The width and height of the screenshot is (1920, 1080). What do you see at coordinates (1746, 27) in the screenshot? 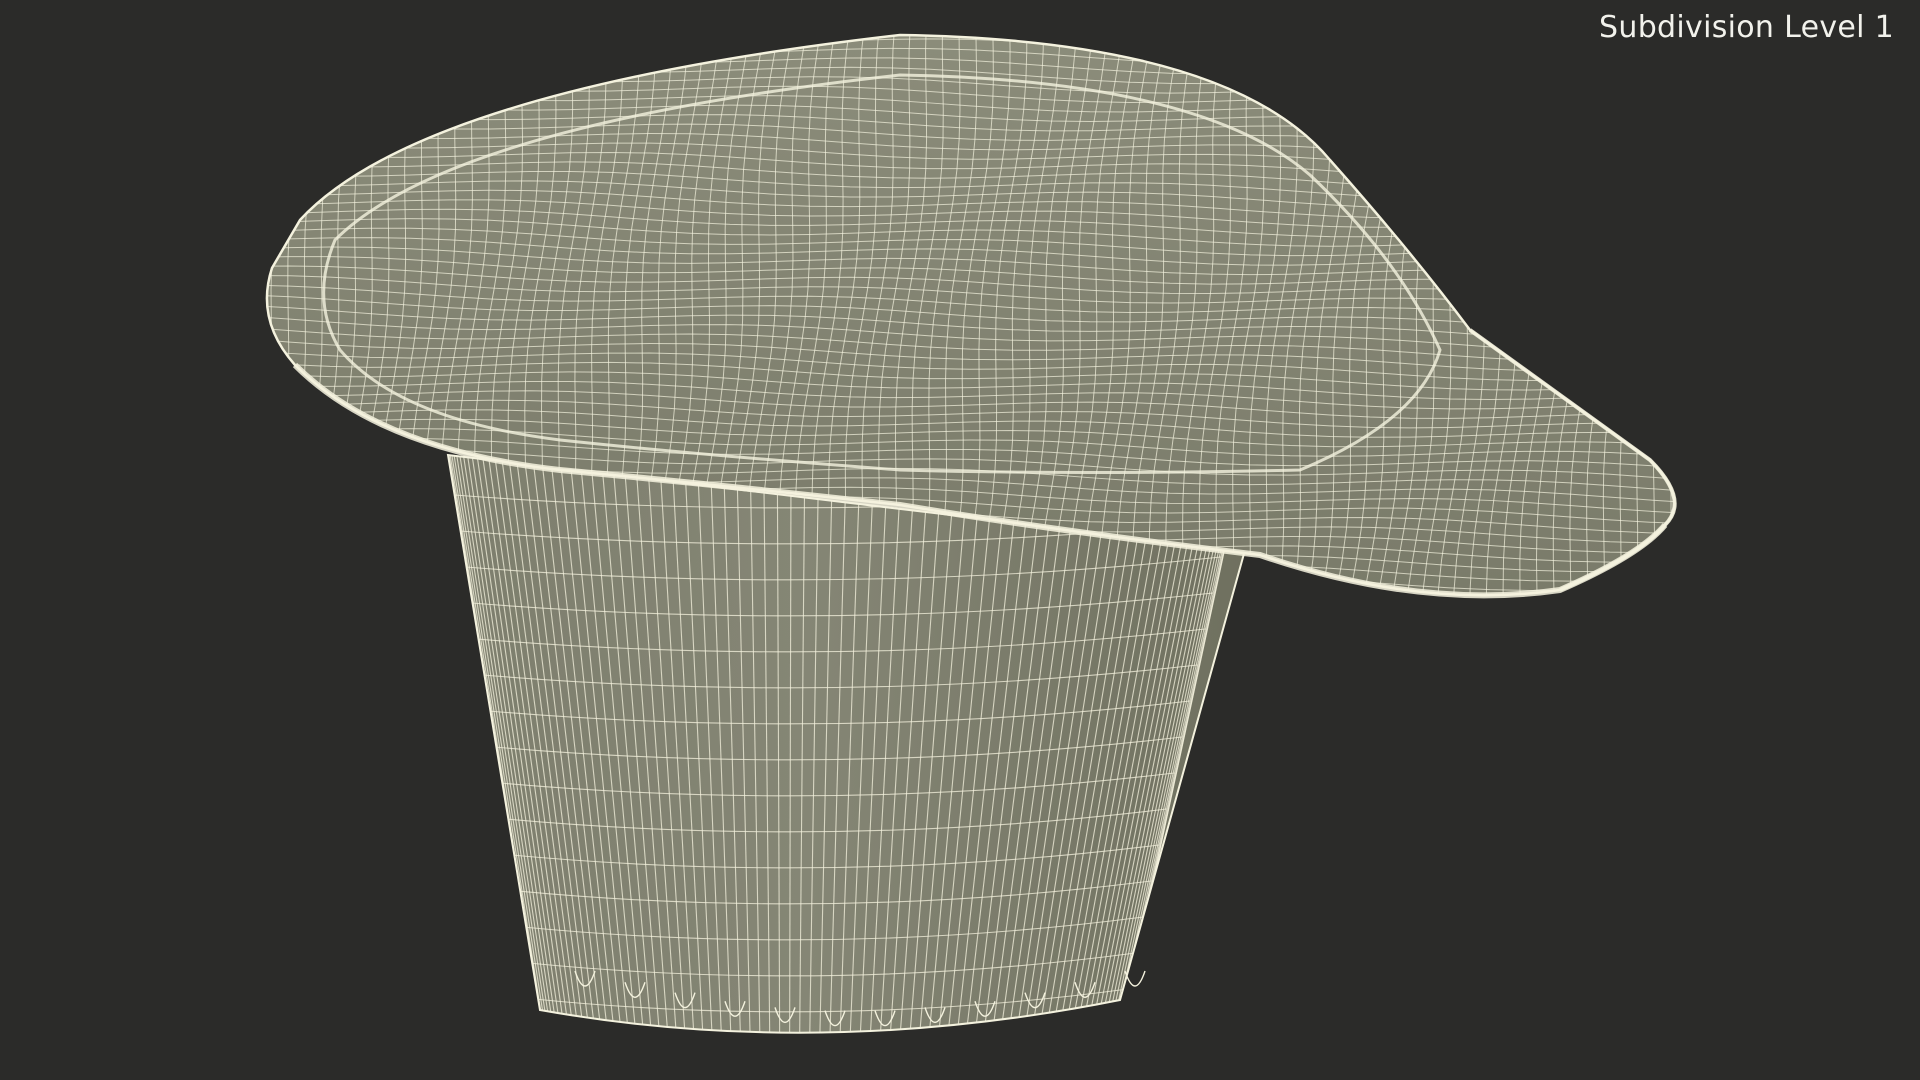
I see `subdivision-level-label: Subdivision Level 1` at bounding box center [1746, 27].